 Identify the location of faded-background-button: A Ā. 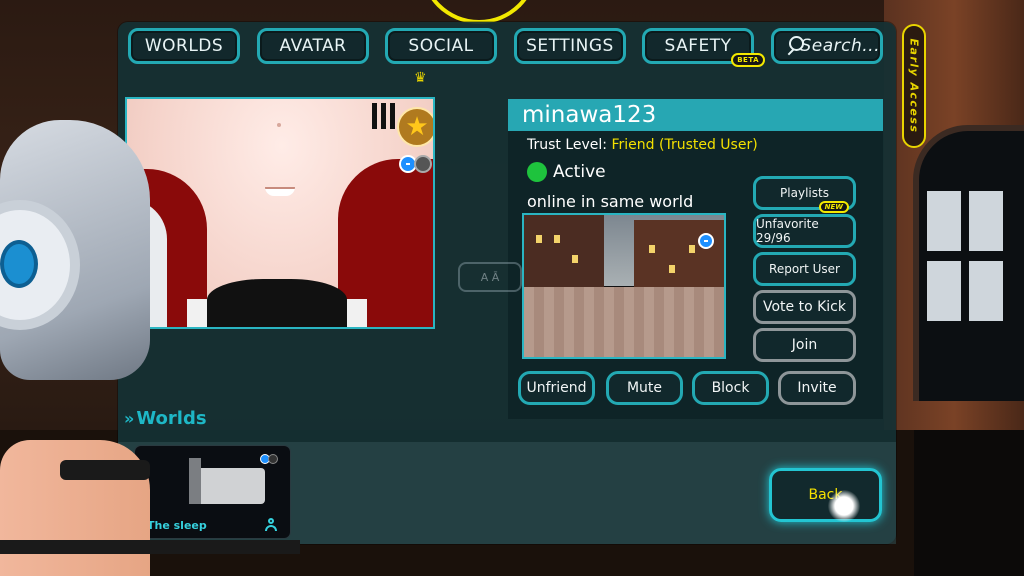
(490, 277).